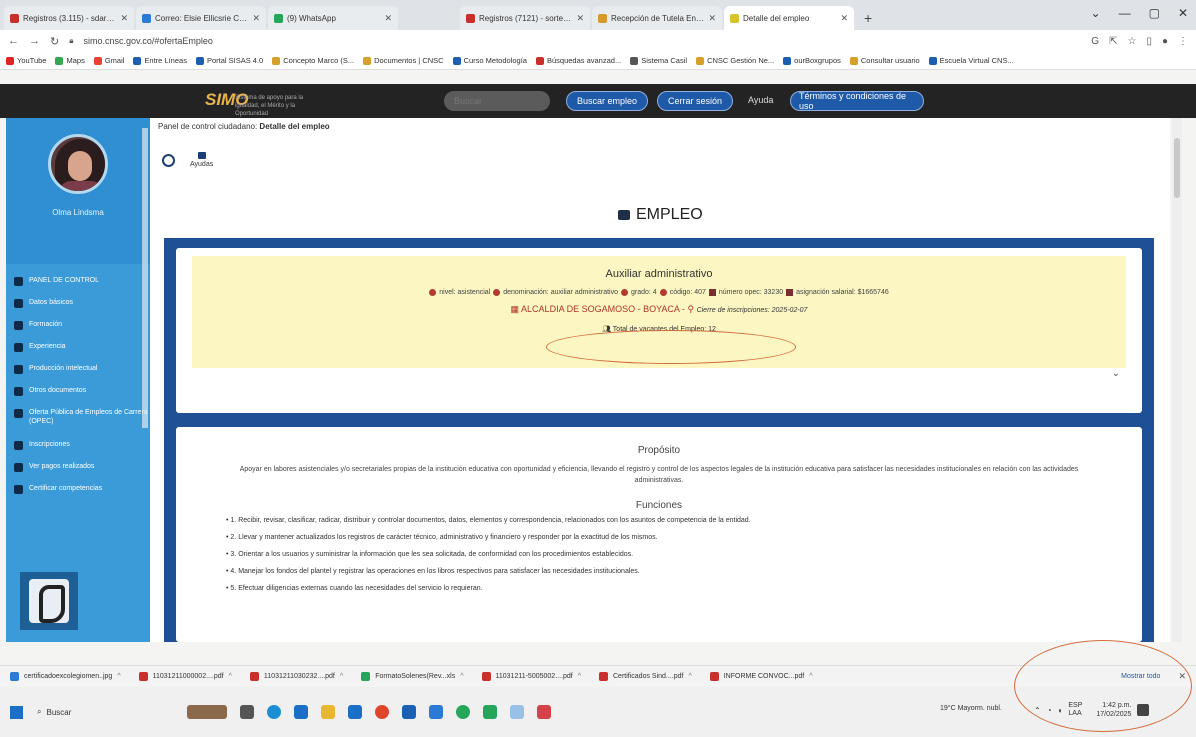 Image resolution: width=1196 pixels, height=737 pixels. I want to click on download-item: FormatoSolenes(Rev...xls ^, so click(412, 676).